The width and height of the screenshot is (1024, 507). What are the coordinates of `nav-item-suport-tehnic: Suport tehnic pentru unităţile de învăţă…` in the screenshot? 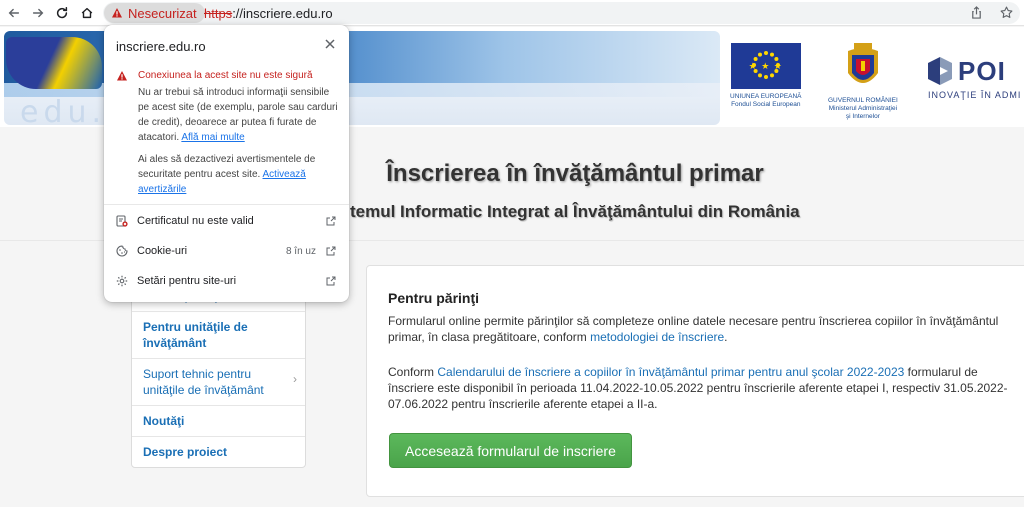 It's located at (218, 382).